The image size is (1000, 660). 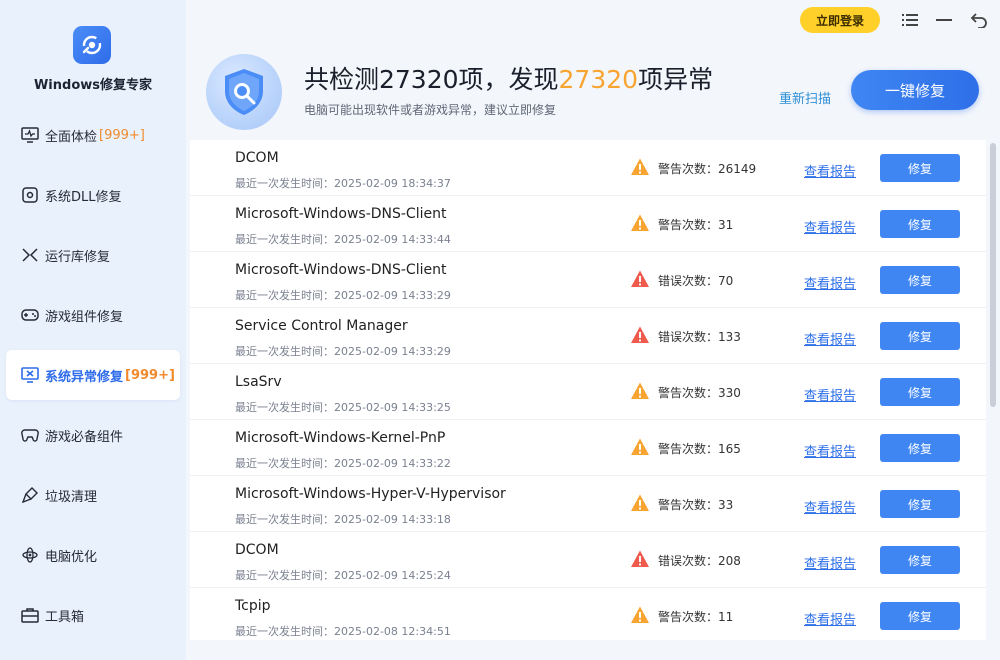 What do you see at coordinates (910, 20) in the screenshot?
I see `menu-icon` at bounding box center [910, 20].